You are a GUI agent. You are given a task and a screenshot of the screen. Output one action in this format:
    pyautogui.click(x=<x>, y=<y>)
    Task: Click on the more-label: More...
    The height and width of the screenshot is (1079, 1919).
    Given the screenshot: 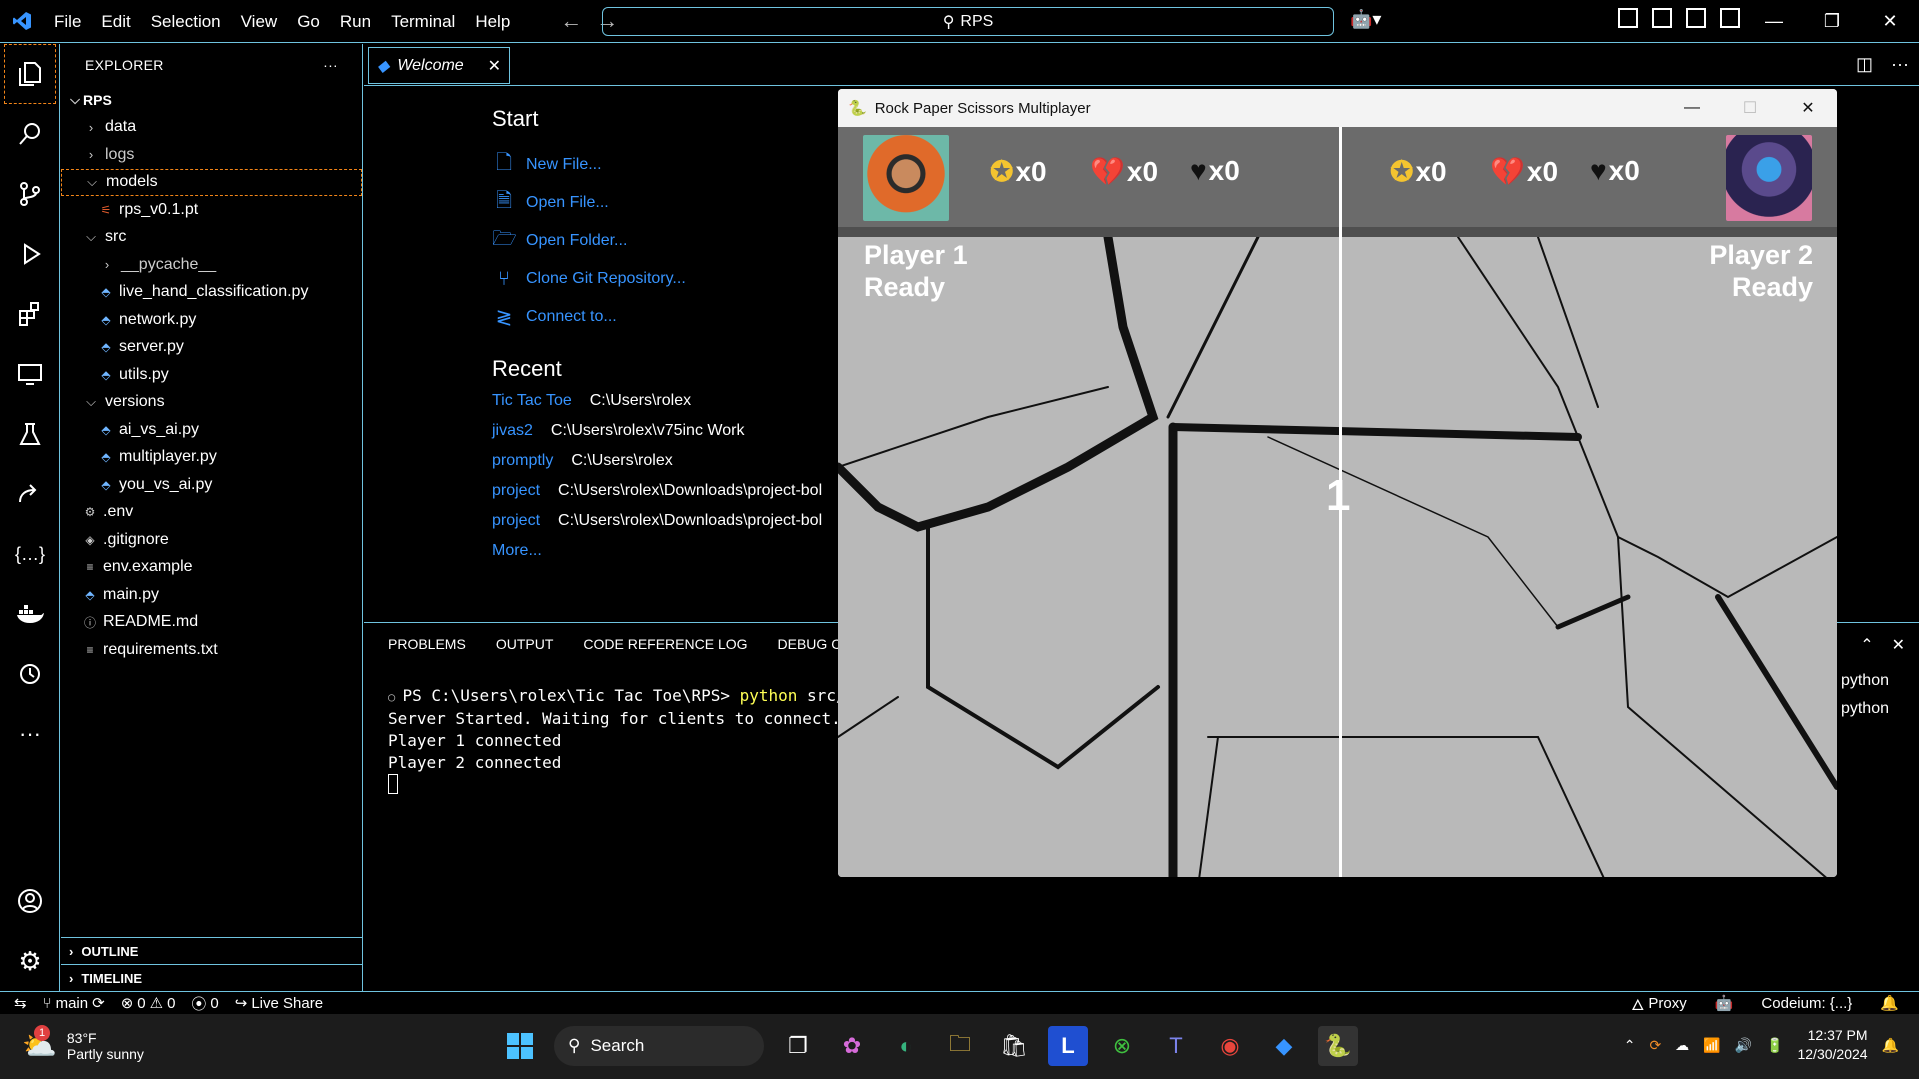 What is the action you would take?
    pyautogui.click(x=517, y=557)
    